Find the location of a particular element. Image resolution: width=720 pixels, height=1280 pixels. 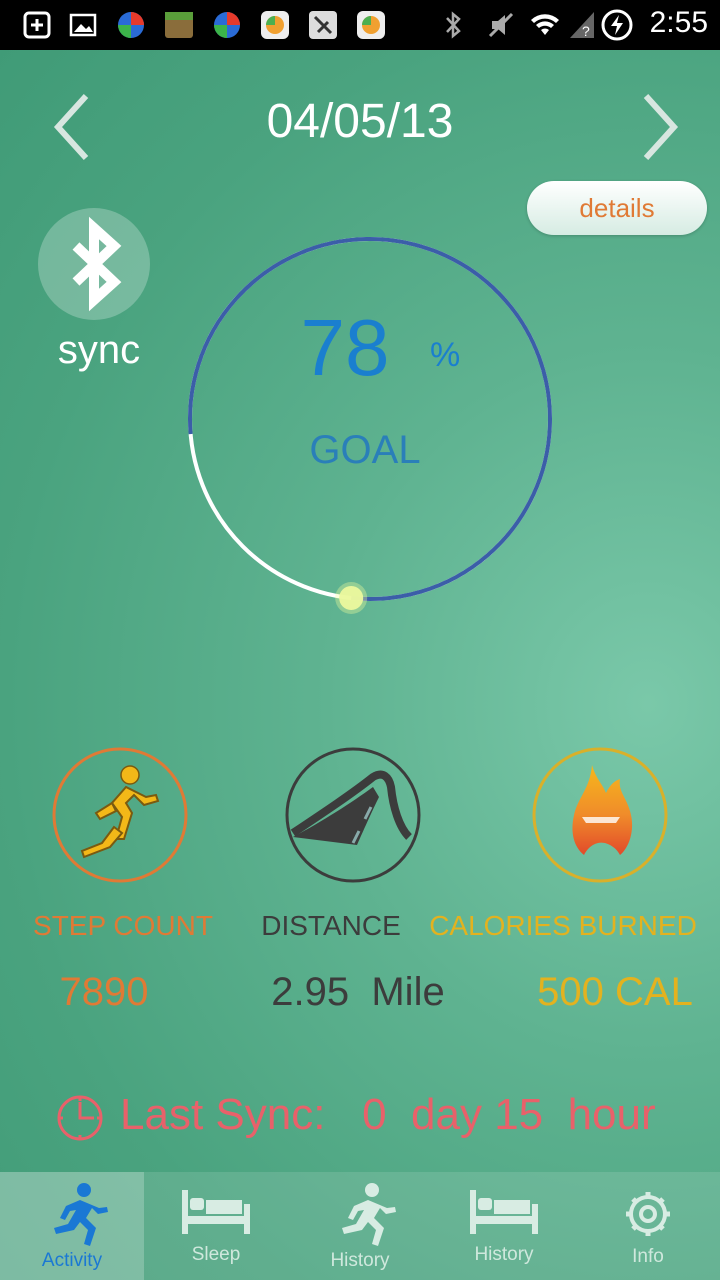

calories-burned-label: CALORIES BURNED is located at coordinates (563, 925).